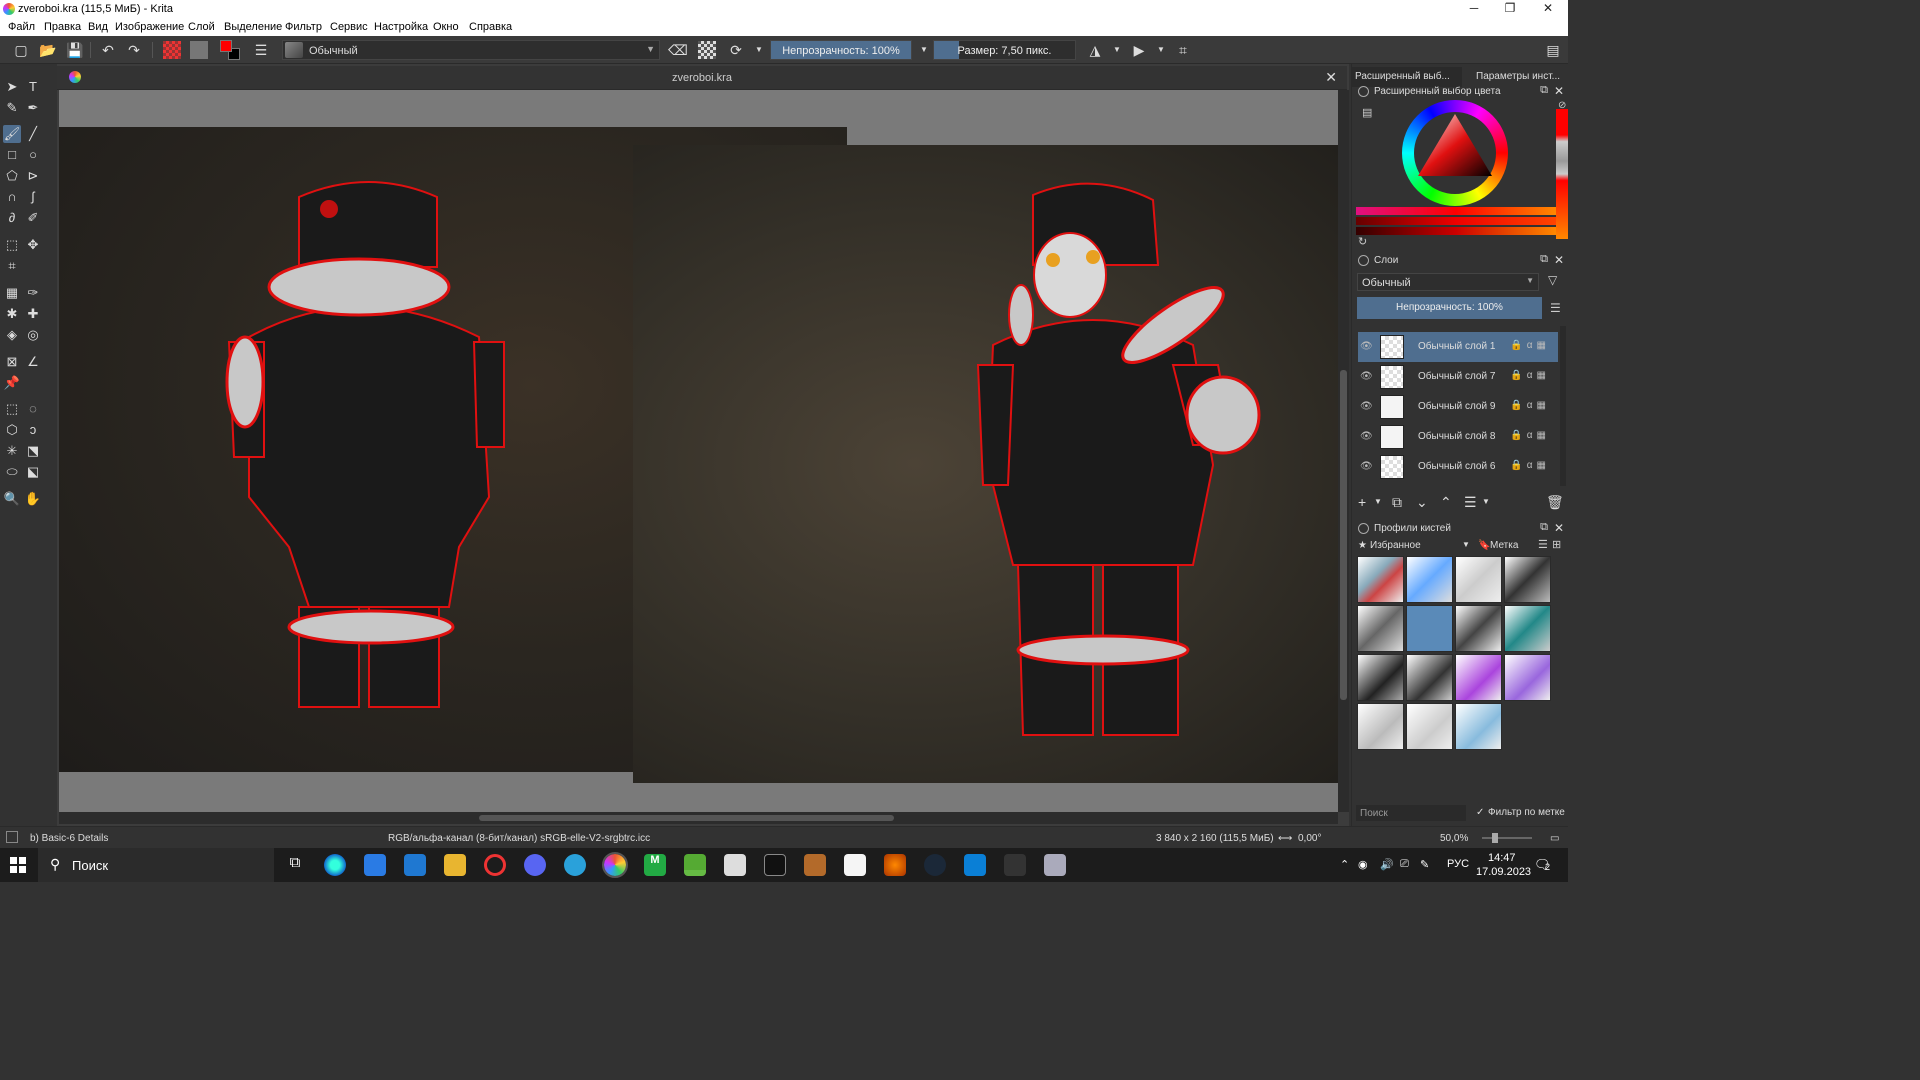 The height and width of the screenshot is (1080, 1920). I want to click on similar-select-icon: ⬔, so click(33, 451).